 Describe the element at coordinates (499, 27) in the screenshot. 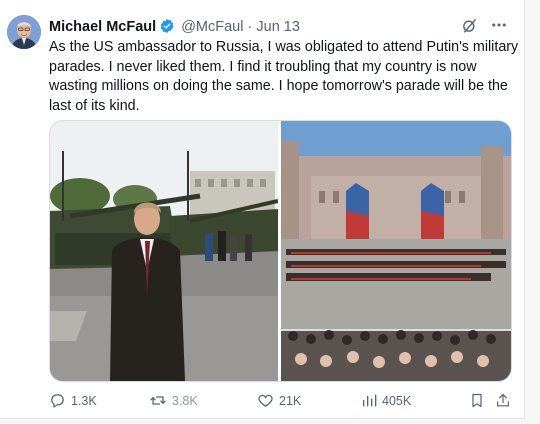

I see `more-icon` at that location.